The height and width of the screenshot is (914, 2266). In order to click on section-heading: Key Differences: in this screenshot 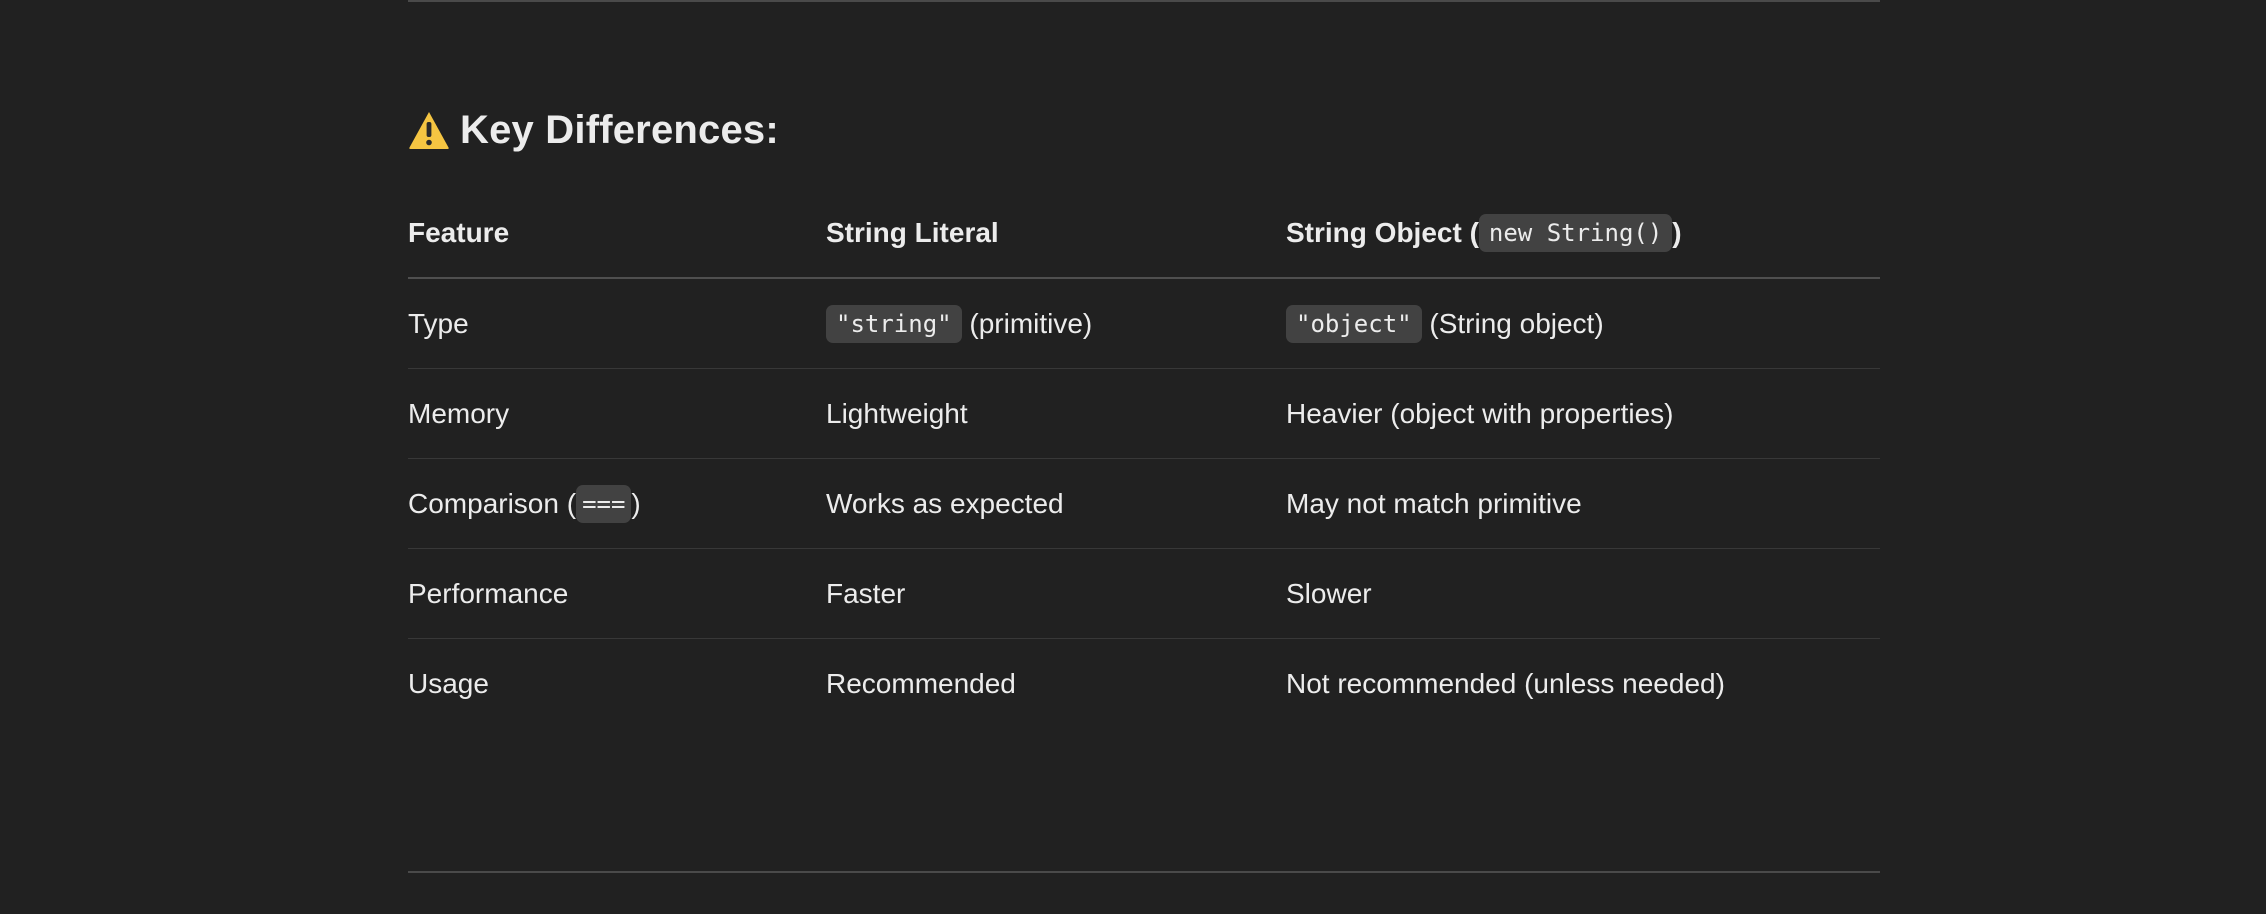, I will do `click(593, 130)`.